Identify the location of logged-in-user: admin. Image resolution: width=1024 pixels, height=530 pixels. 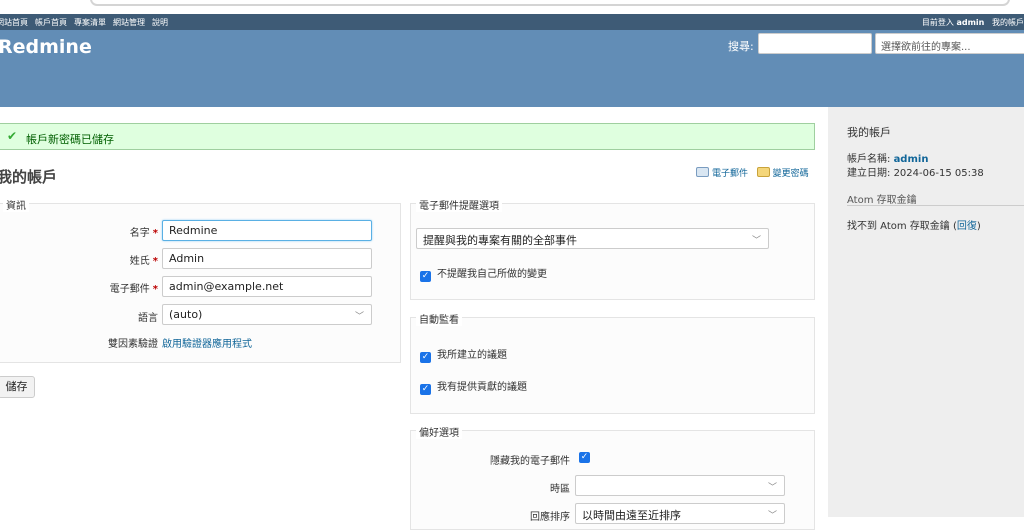
(970, 22).